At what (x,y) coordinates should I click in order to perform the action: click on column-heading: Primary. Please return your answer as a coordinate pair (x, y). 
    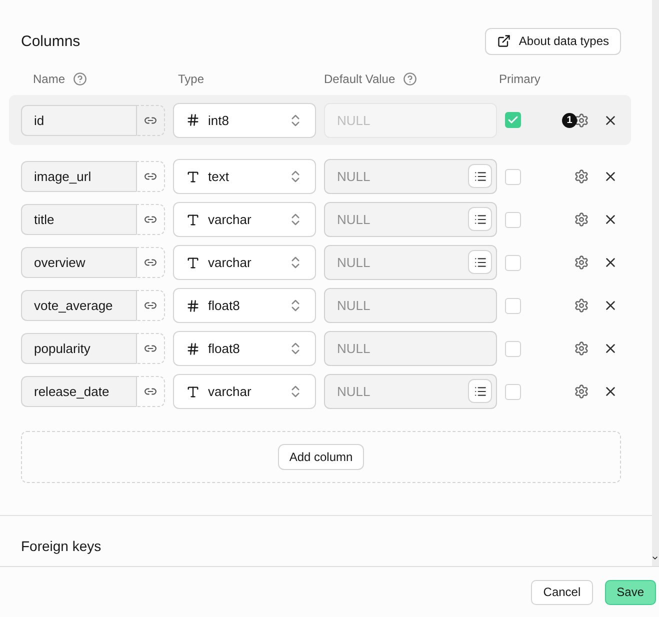
    Looking at the image, I should click on (519, 79).